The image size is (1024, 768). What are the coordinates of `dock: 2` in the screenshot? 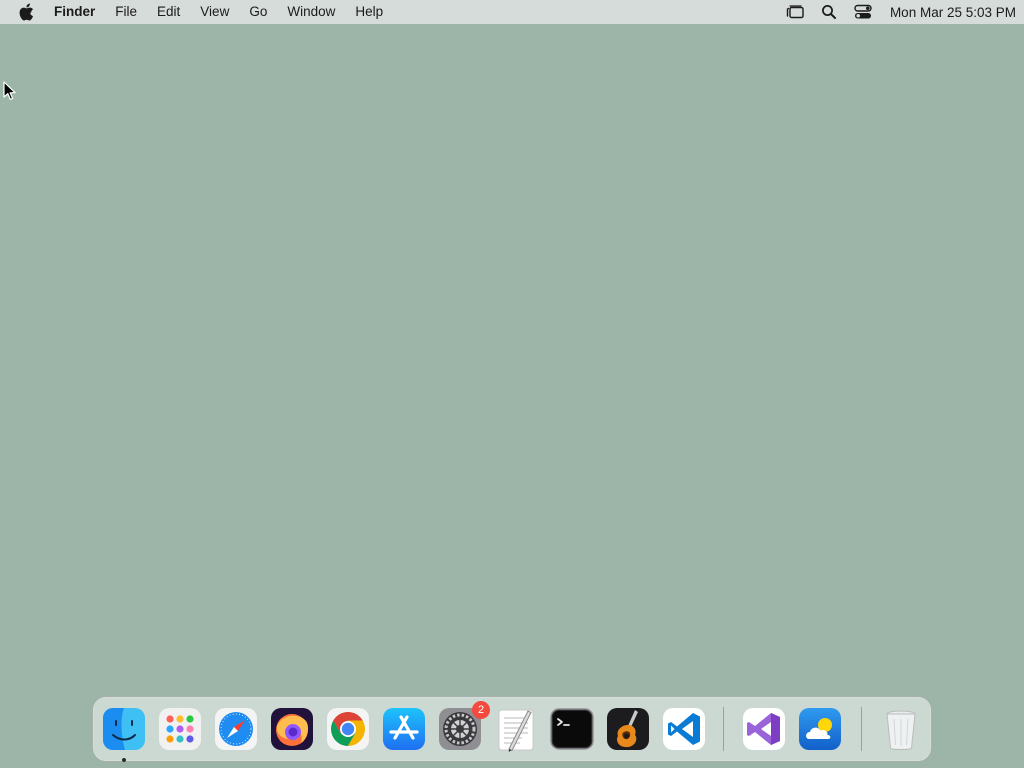 It's located at (512, 729).